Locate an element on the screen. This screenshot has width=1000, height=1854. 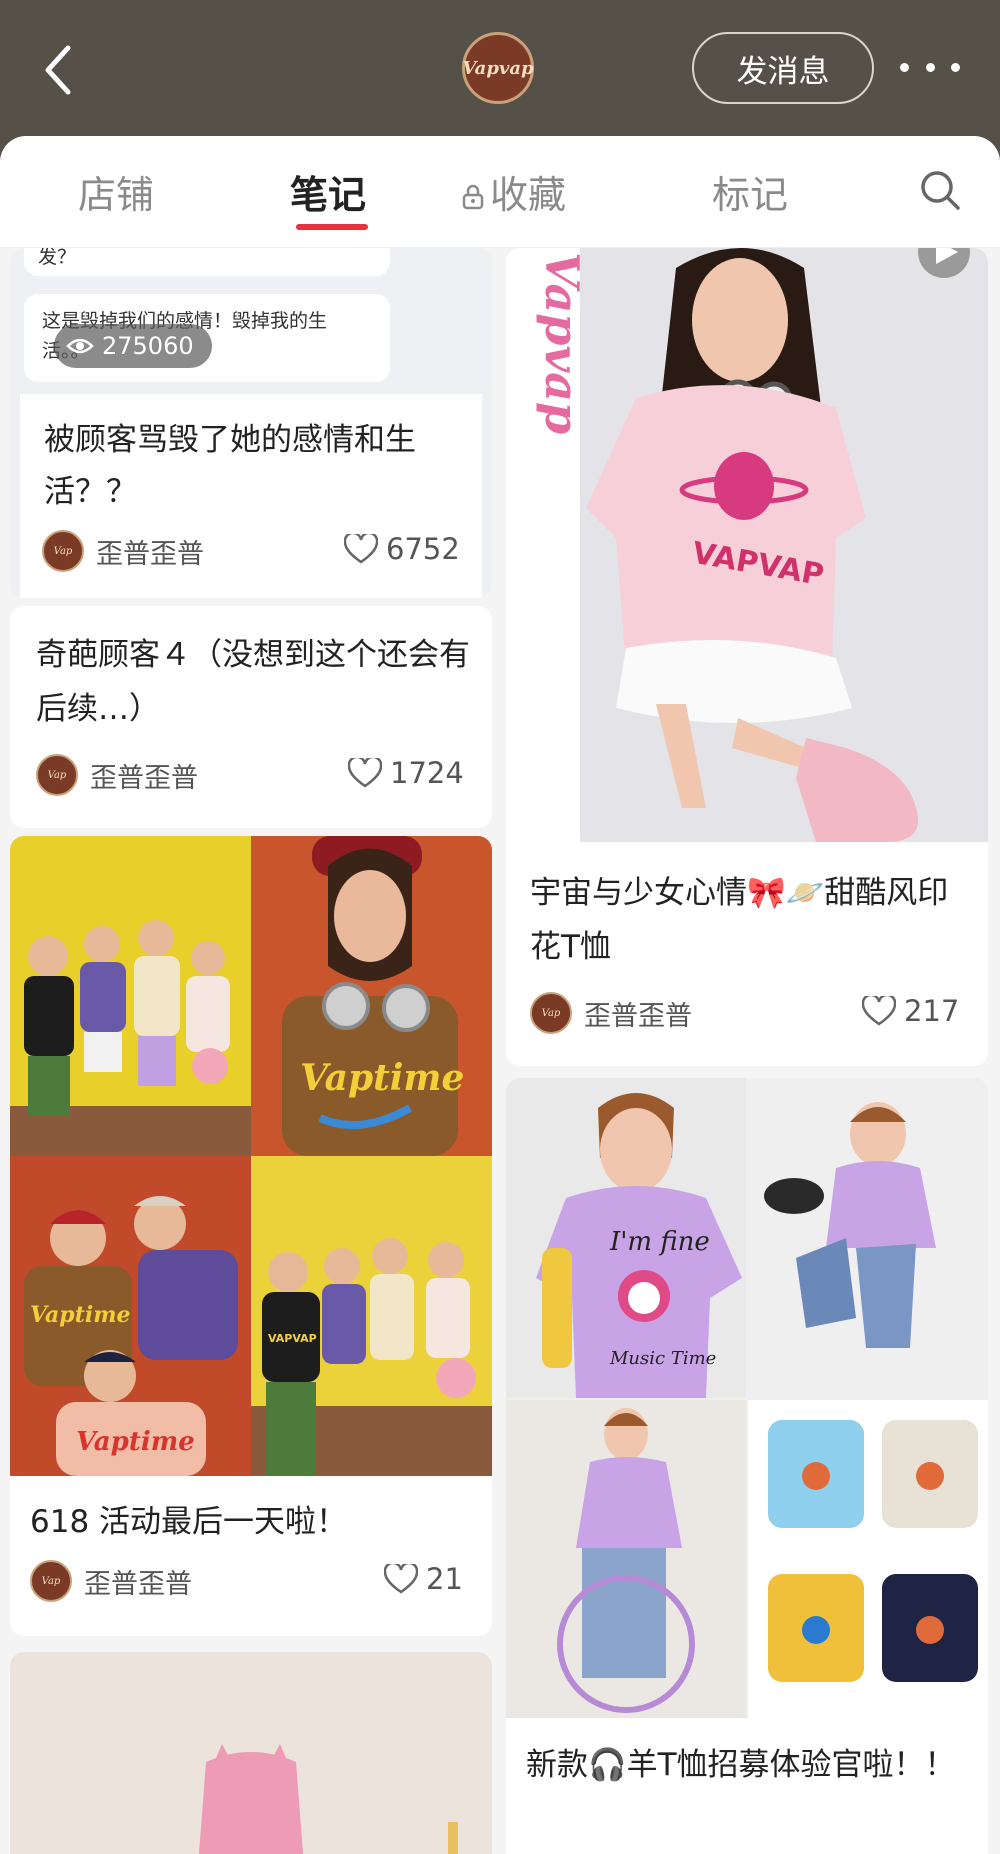
view-count: 275060 is located at coordinates (148, 346).